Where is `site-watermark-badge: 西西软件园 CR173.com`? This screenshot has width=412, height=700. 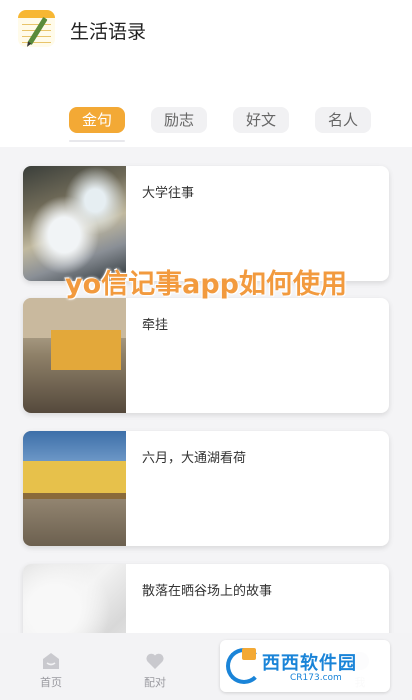
site-watermark-badge: 西西软件园 CR173.com is located at coordinates (305, 666).